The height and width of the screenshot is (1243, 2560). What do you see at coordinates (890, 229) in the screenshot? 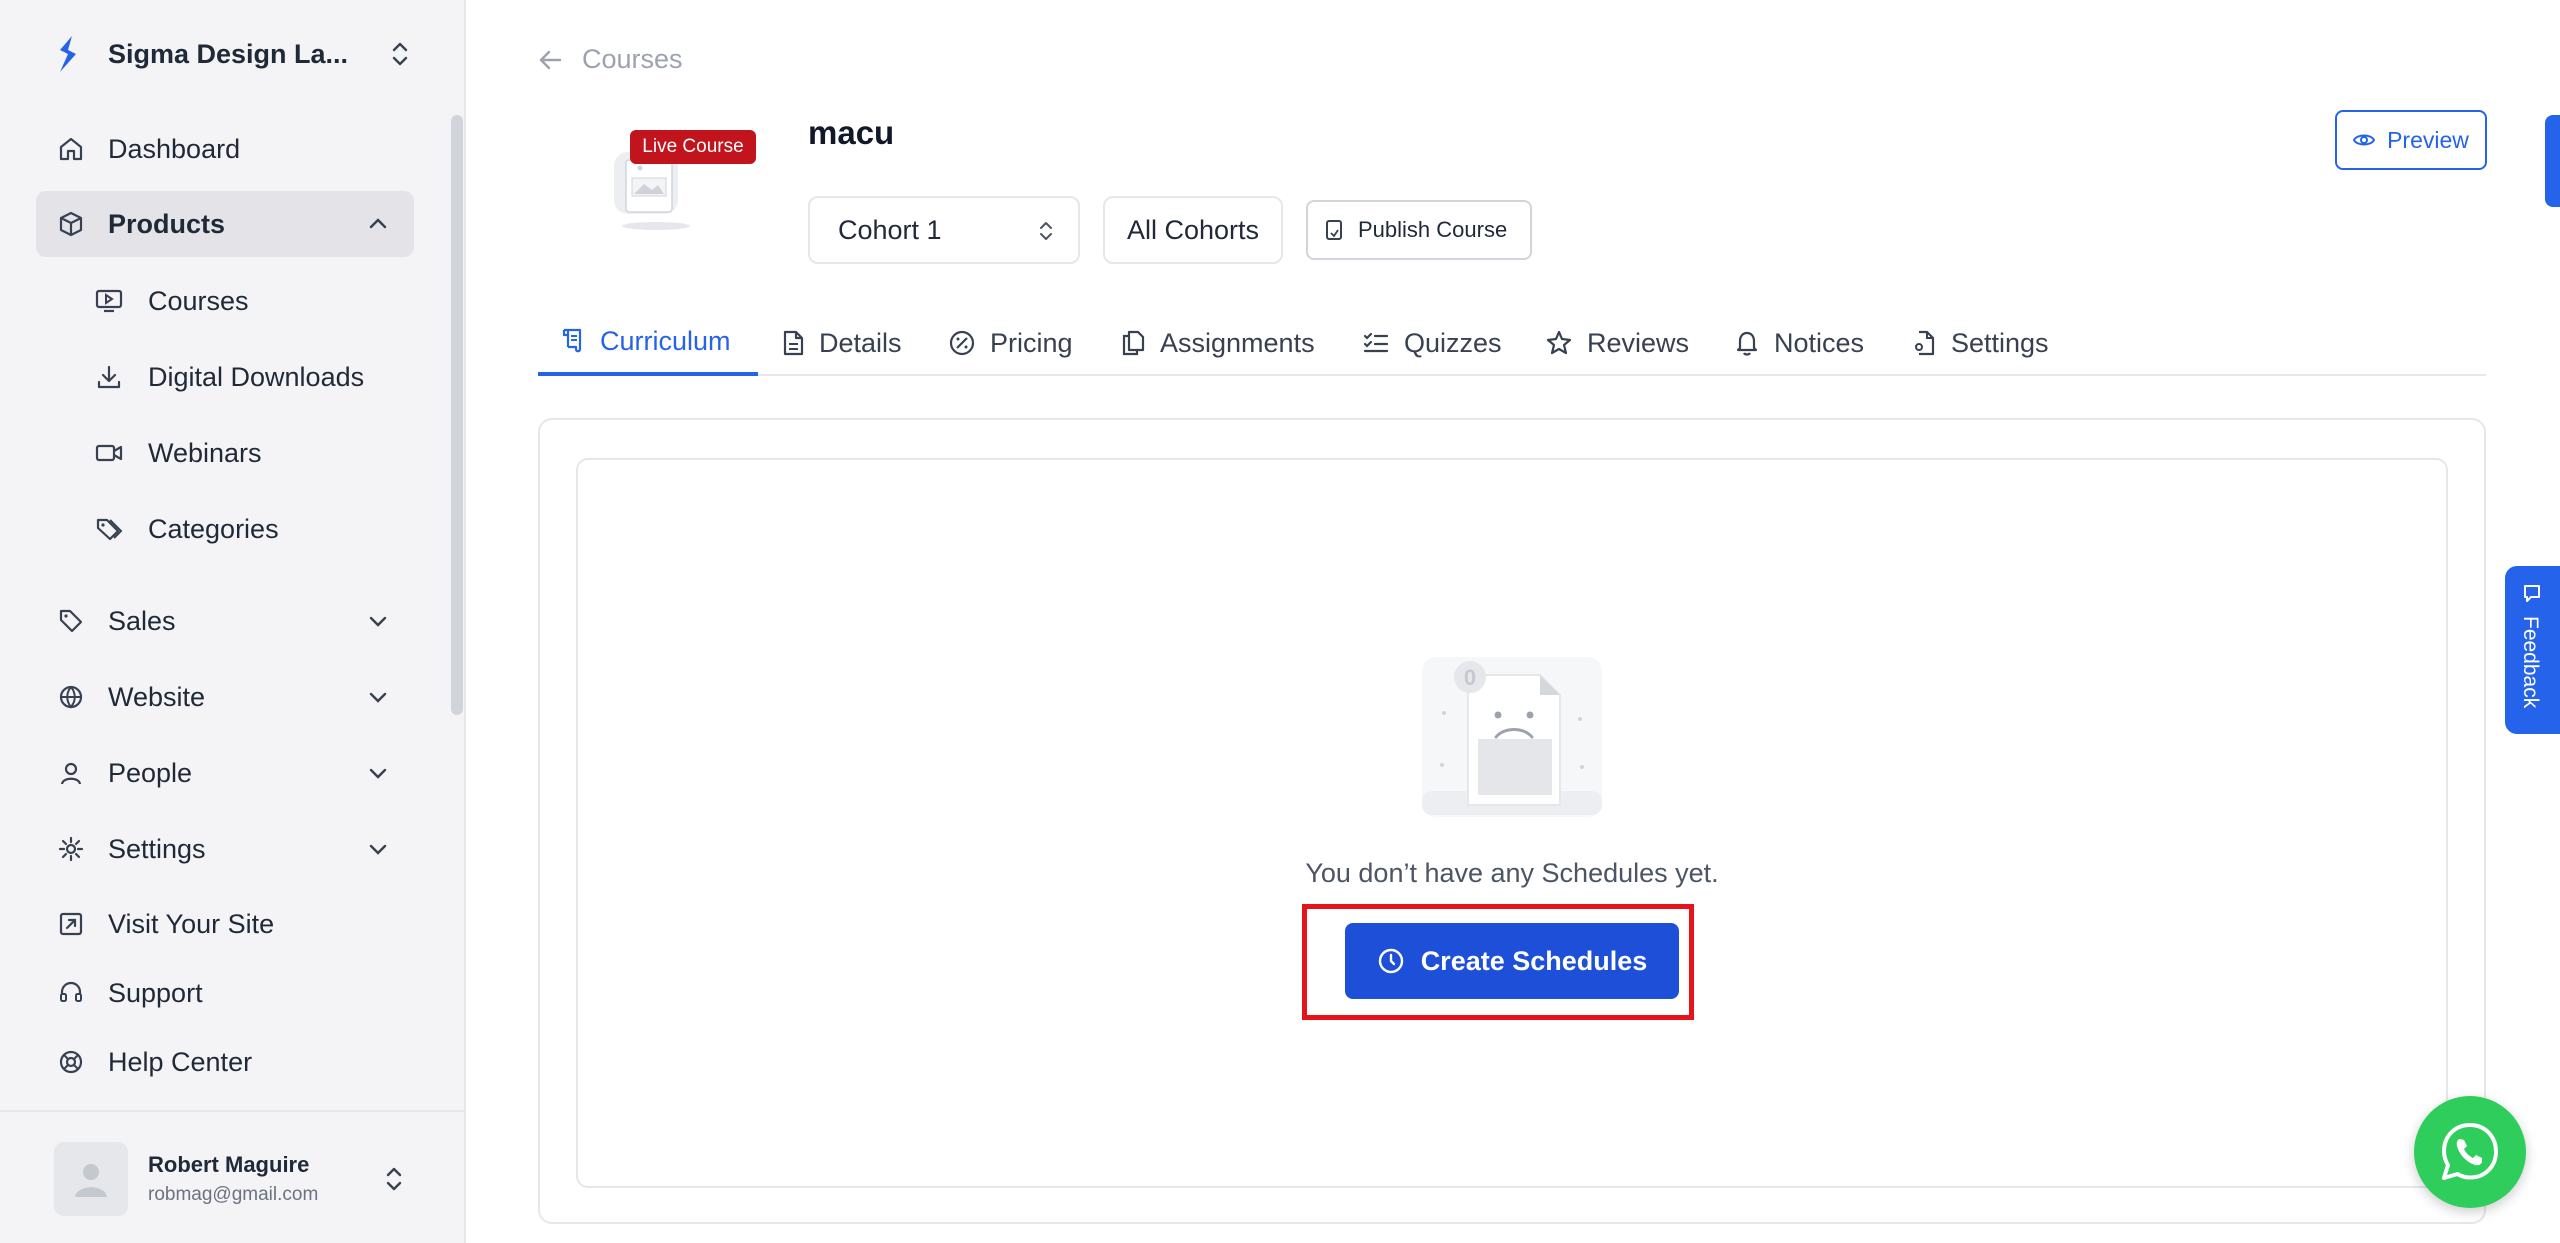
I see `cohort-select-value: Cohort 1` at bounding box center [890, 229].